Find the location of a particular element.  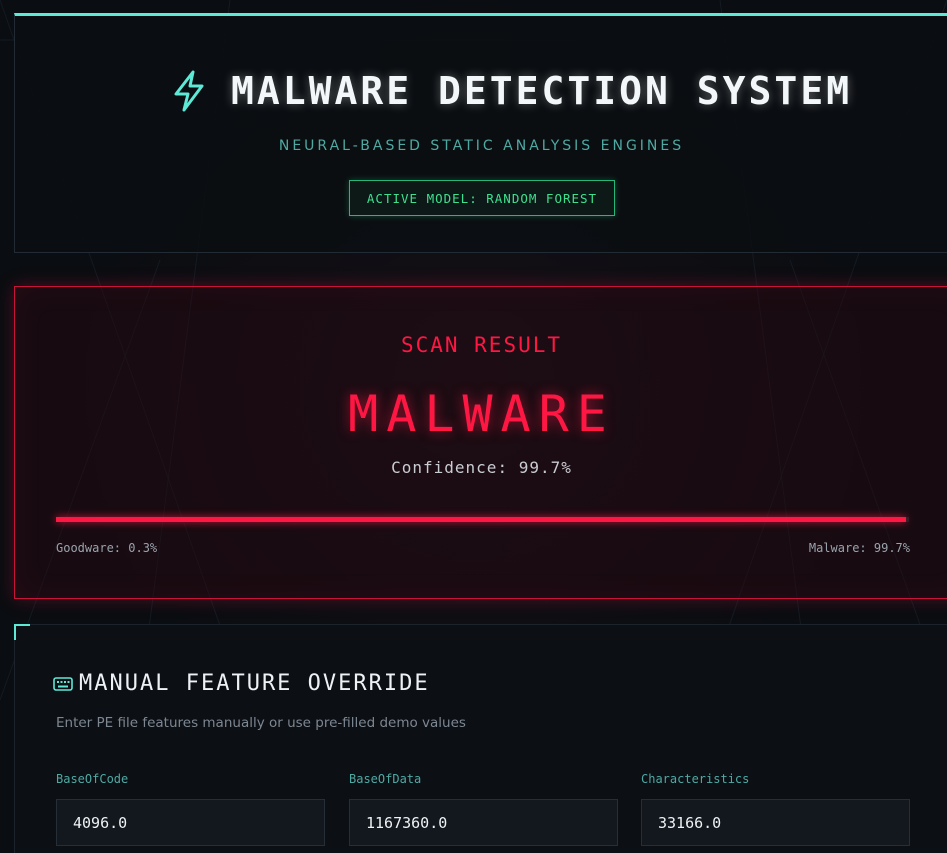

corner-accent is located at coordinates (22, 632).